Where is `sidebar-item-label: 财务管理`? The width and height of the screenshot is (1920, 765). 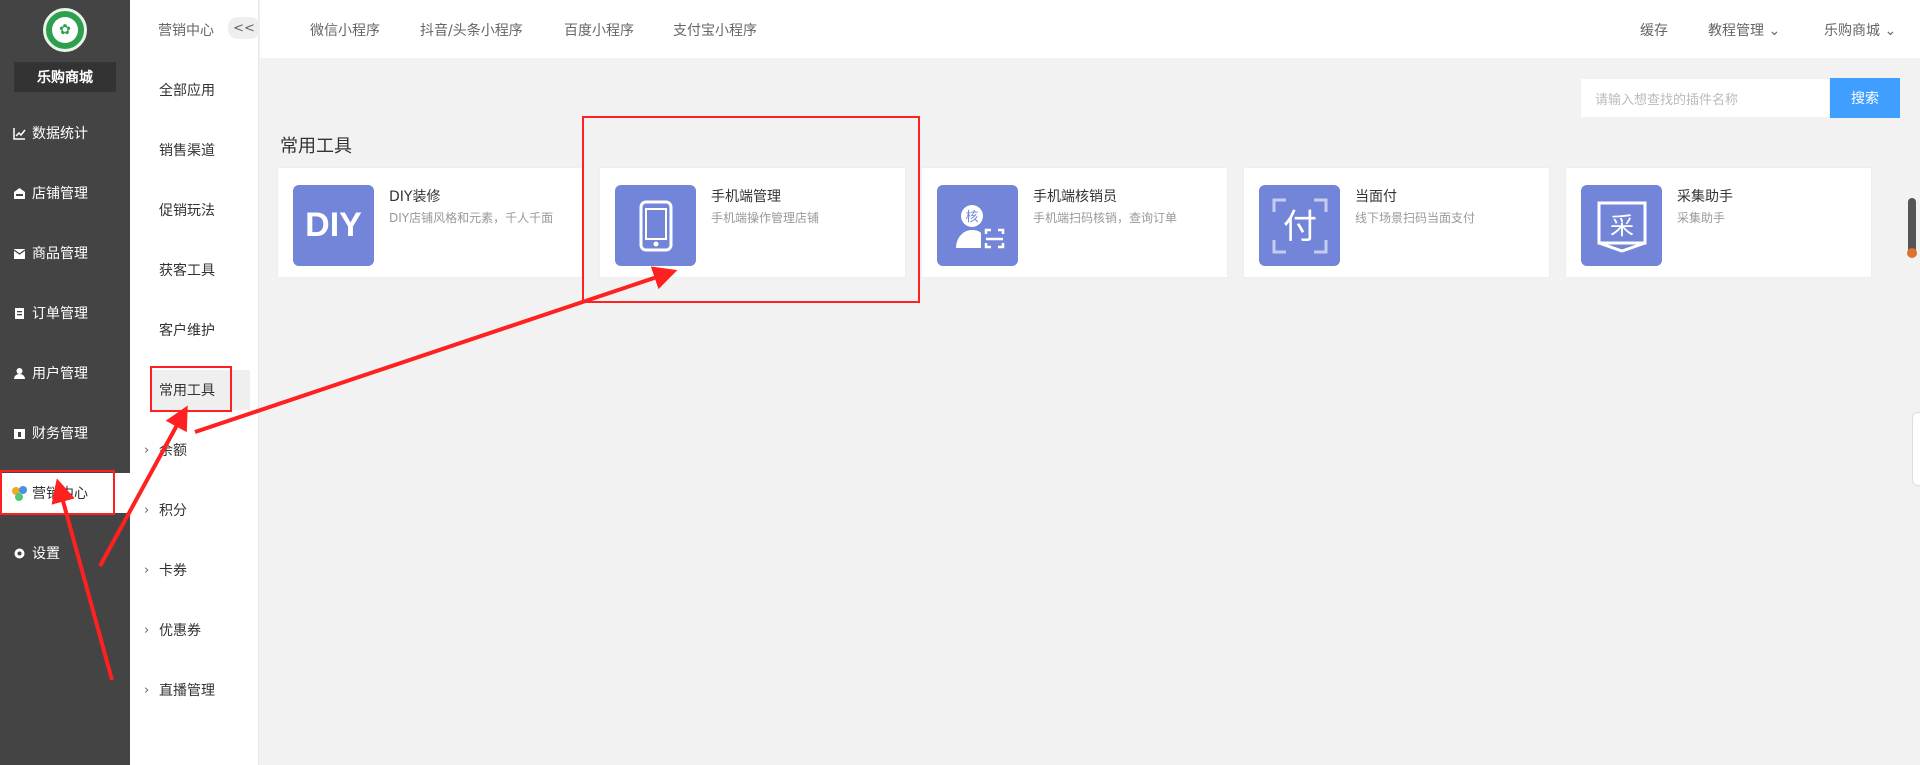
sidebar-item-label: 财务管理 is located at coordinates (60, 434).